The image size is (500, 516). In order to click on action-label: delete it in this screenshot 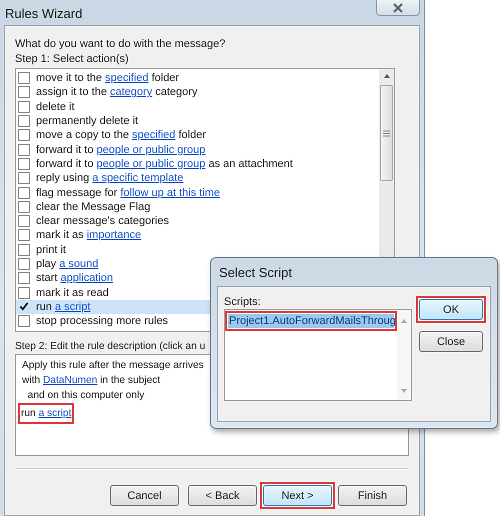, I will do `click(55, 106)`.